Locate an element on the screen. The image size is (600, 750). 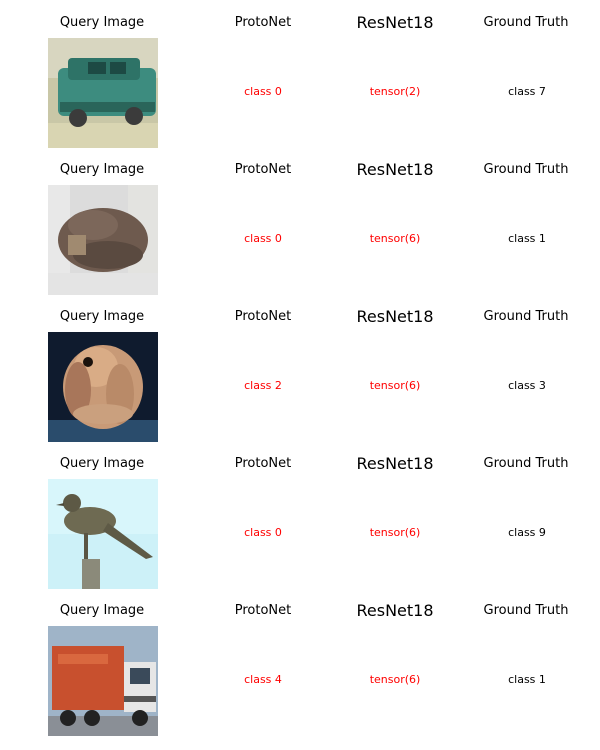
ground-truth-label: class 9 is located at coordinates (527, 532).